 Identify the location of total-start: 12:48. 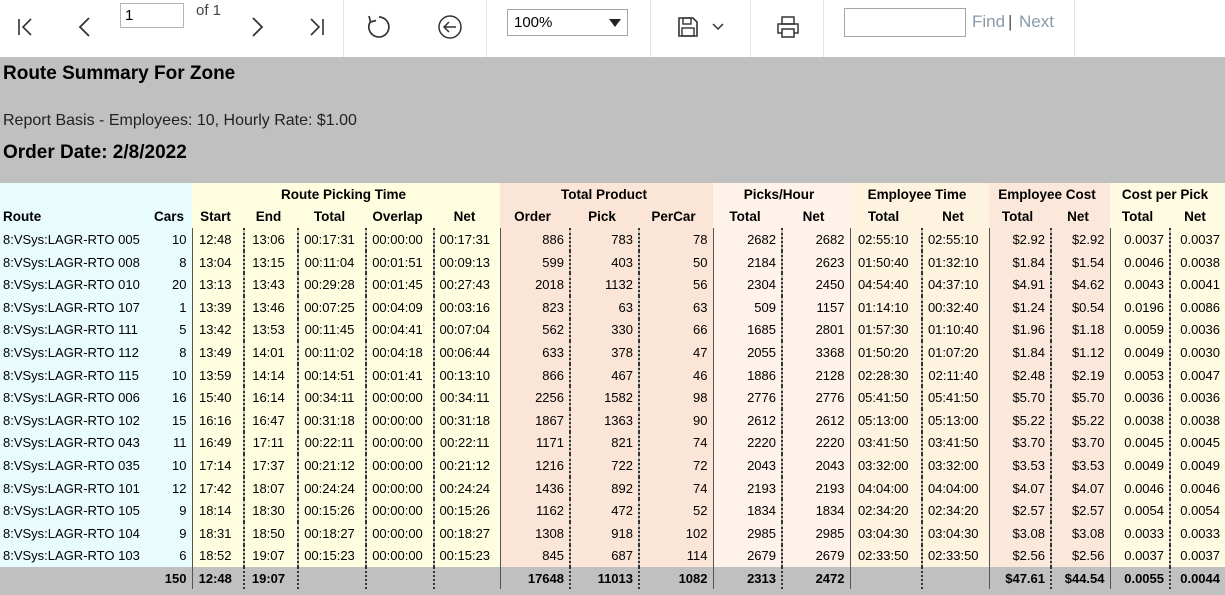
(218, 578).